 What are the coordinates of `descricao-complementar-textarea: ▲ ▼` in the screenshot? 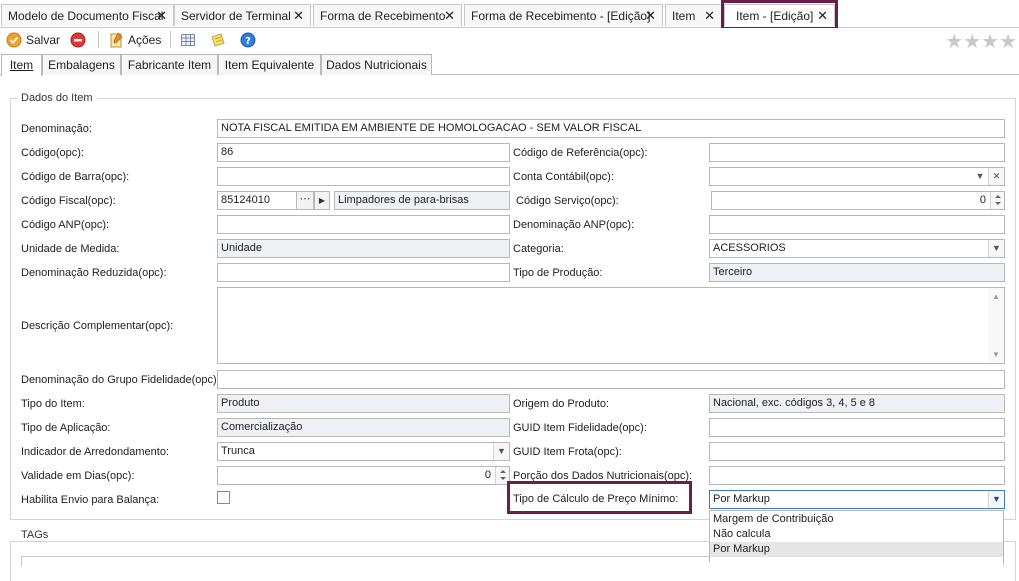 It's located at (611, 325).